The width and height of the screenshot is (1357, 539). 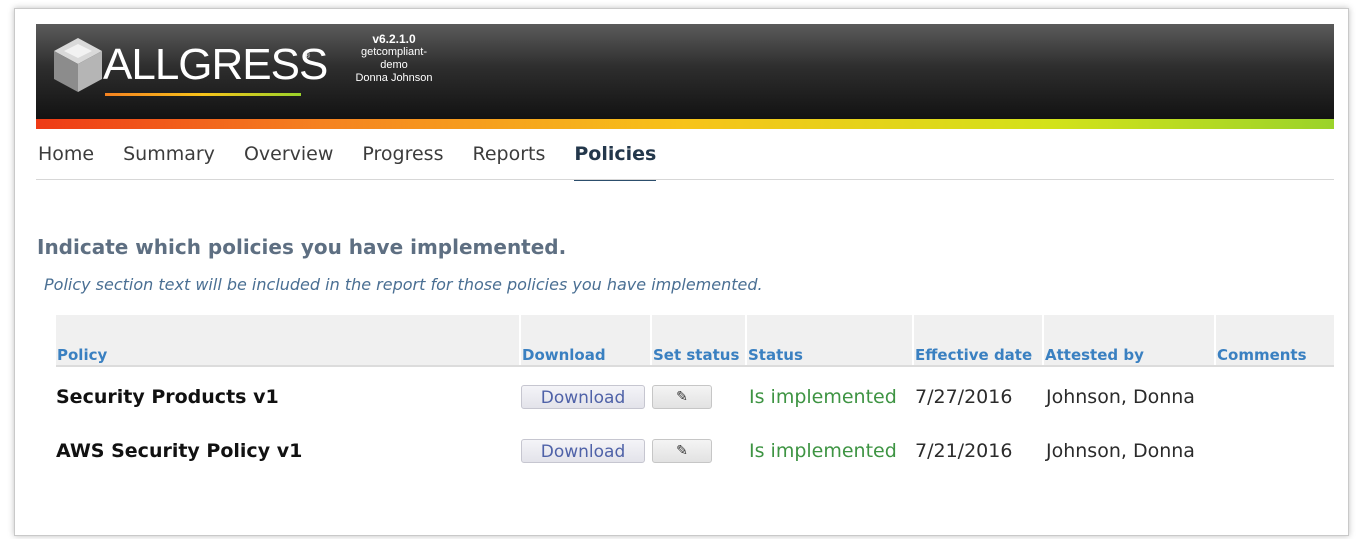 What do you see at coordinates (698, 341) in the screenshot?
I see `column-header-set-status: Set status` at bounding box center [698, 341].